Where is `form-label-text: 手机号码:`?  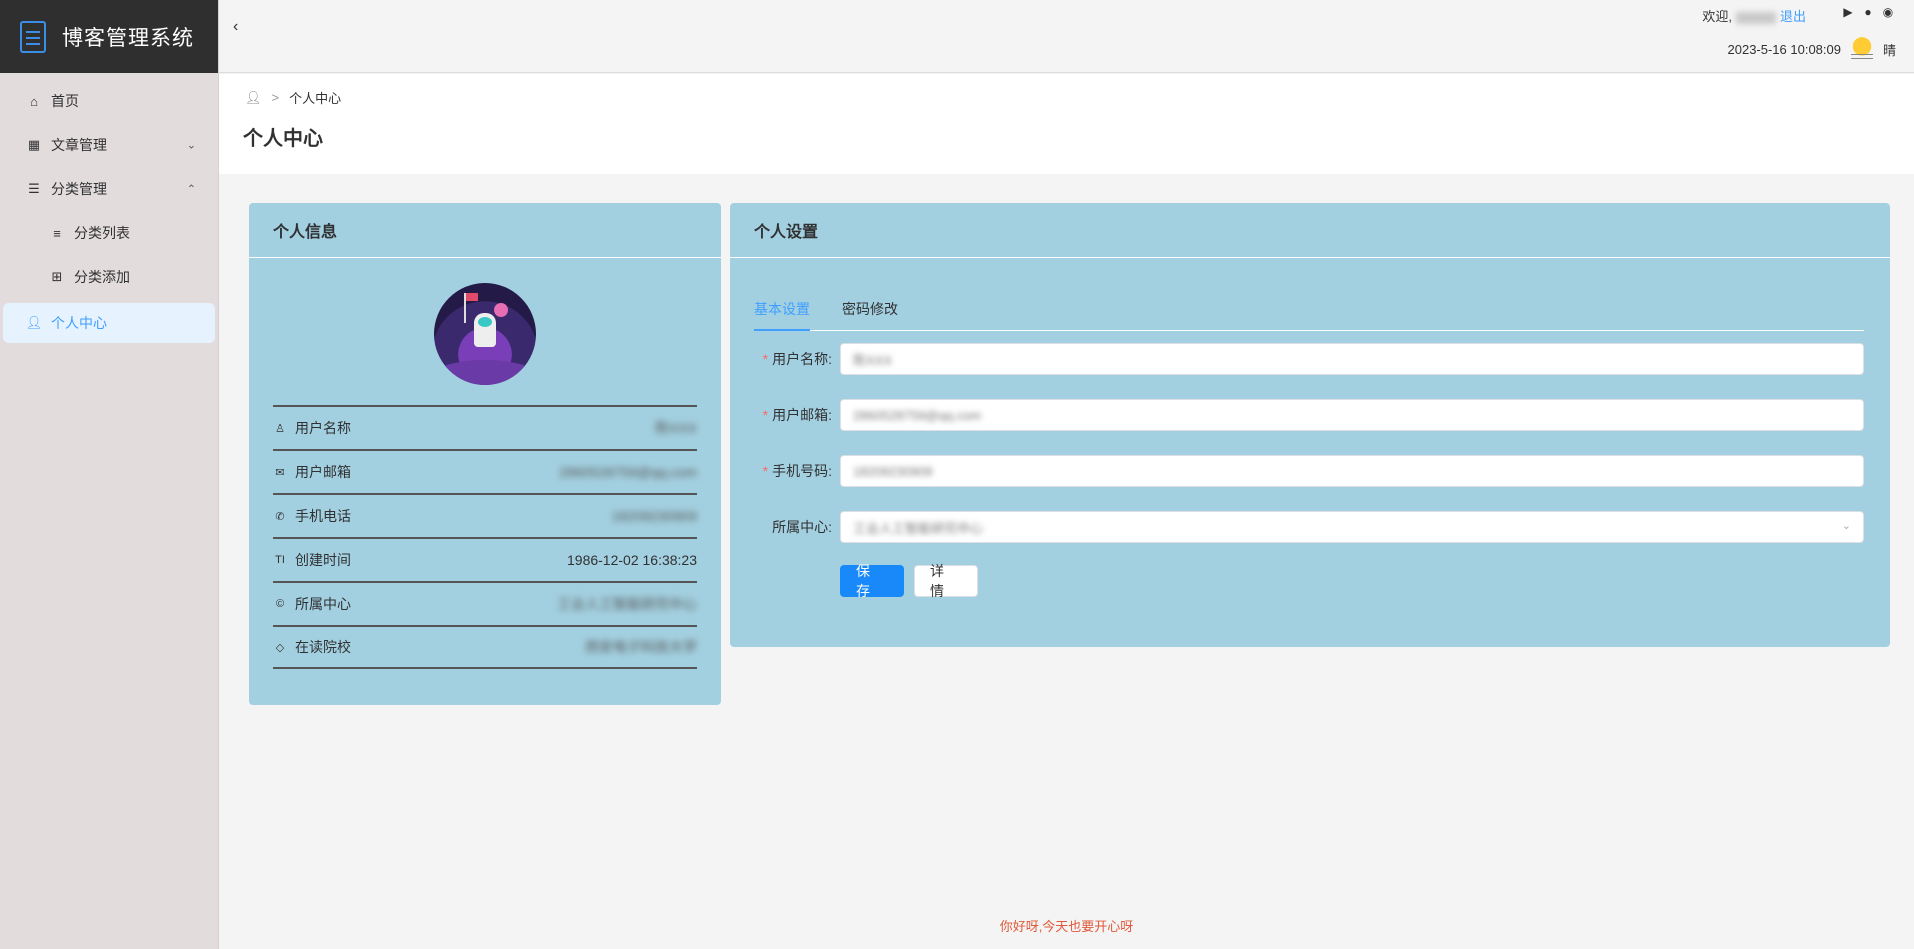 form-label-text: 手机号码: is located at coordinates (802, 471).